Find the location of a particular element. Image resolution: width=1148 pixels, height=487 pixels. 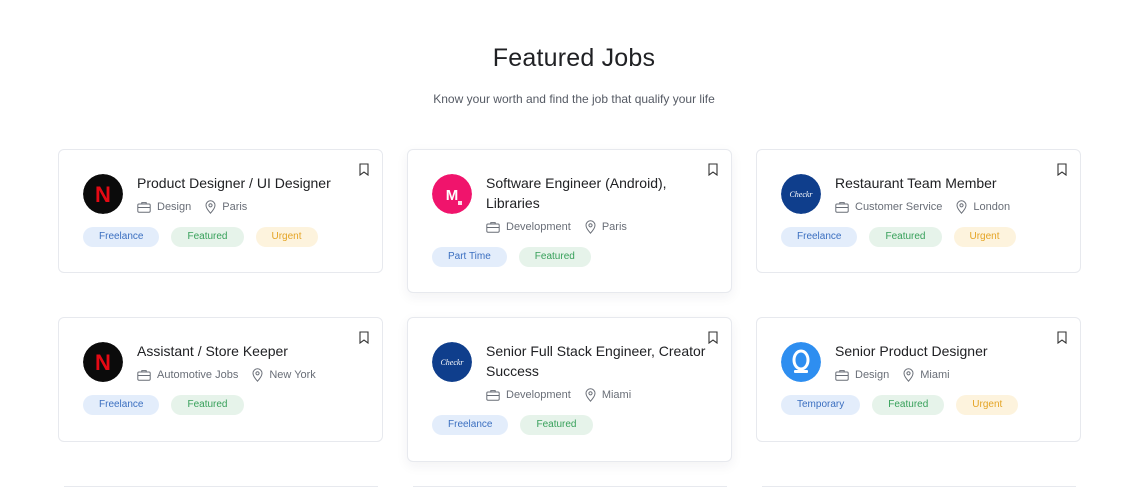

job-category: Customer Service is located at coordinates (899, 207).